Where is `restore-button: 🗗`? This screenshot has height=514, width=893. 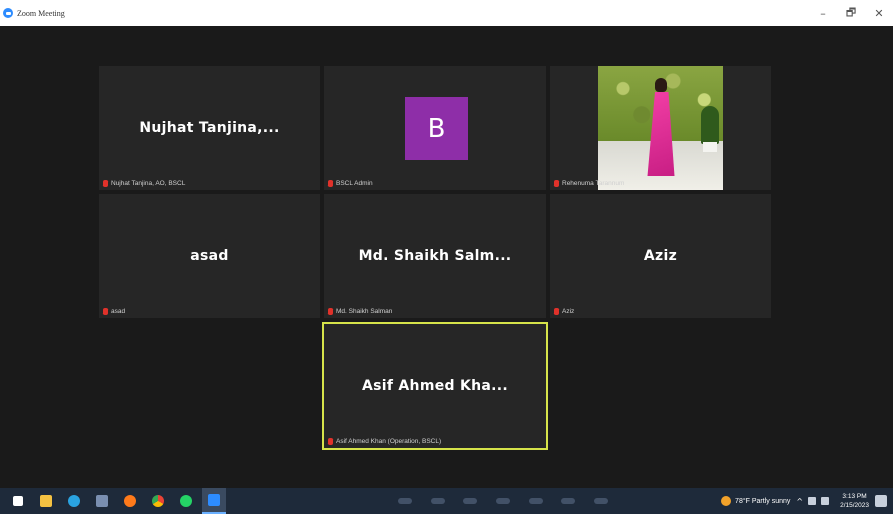
restore-button: 🗗 is located at coordinates (851, 13).